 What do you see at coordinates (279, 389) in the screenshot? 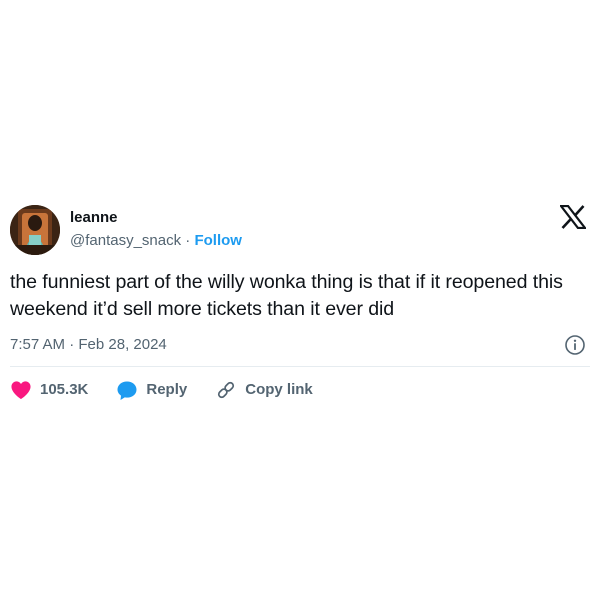
I see `copy-link-label: Copy link` at bounding box center [279, 389].